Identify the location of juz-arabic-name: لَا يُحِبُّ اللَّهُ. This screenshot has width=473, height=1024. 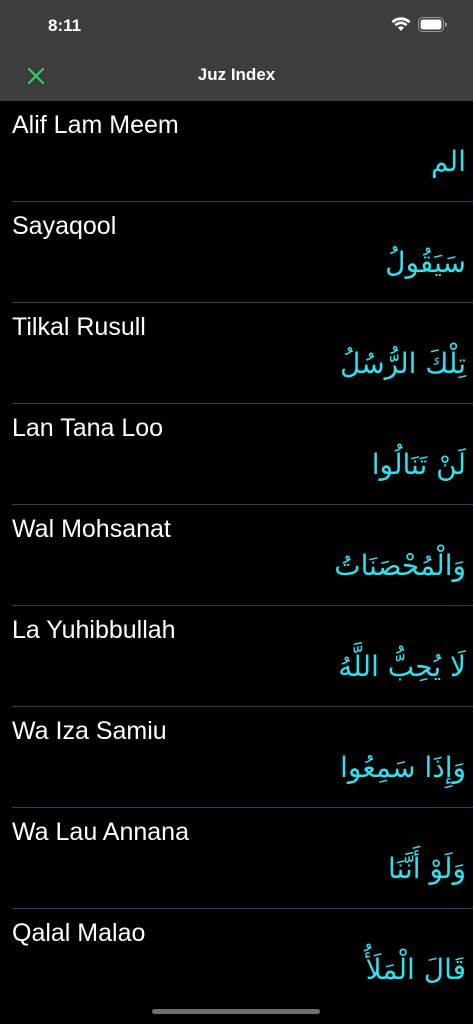
(402, 666).